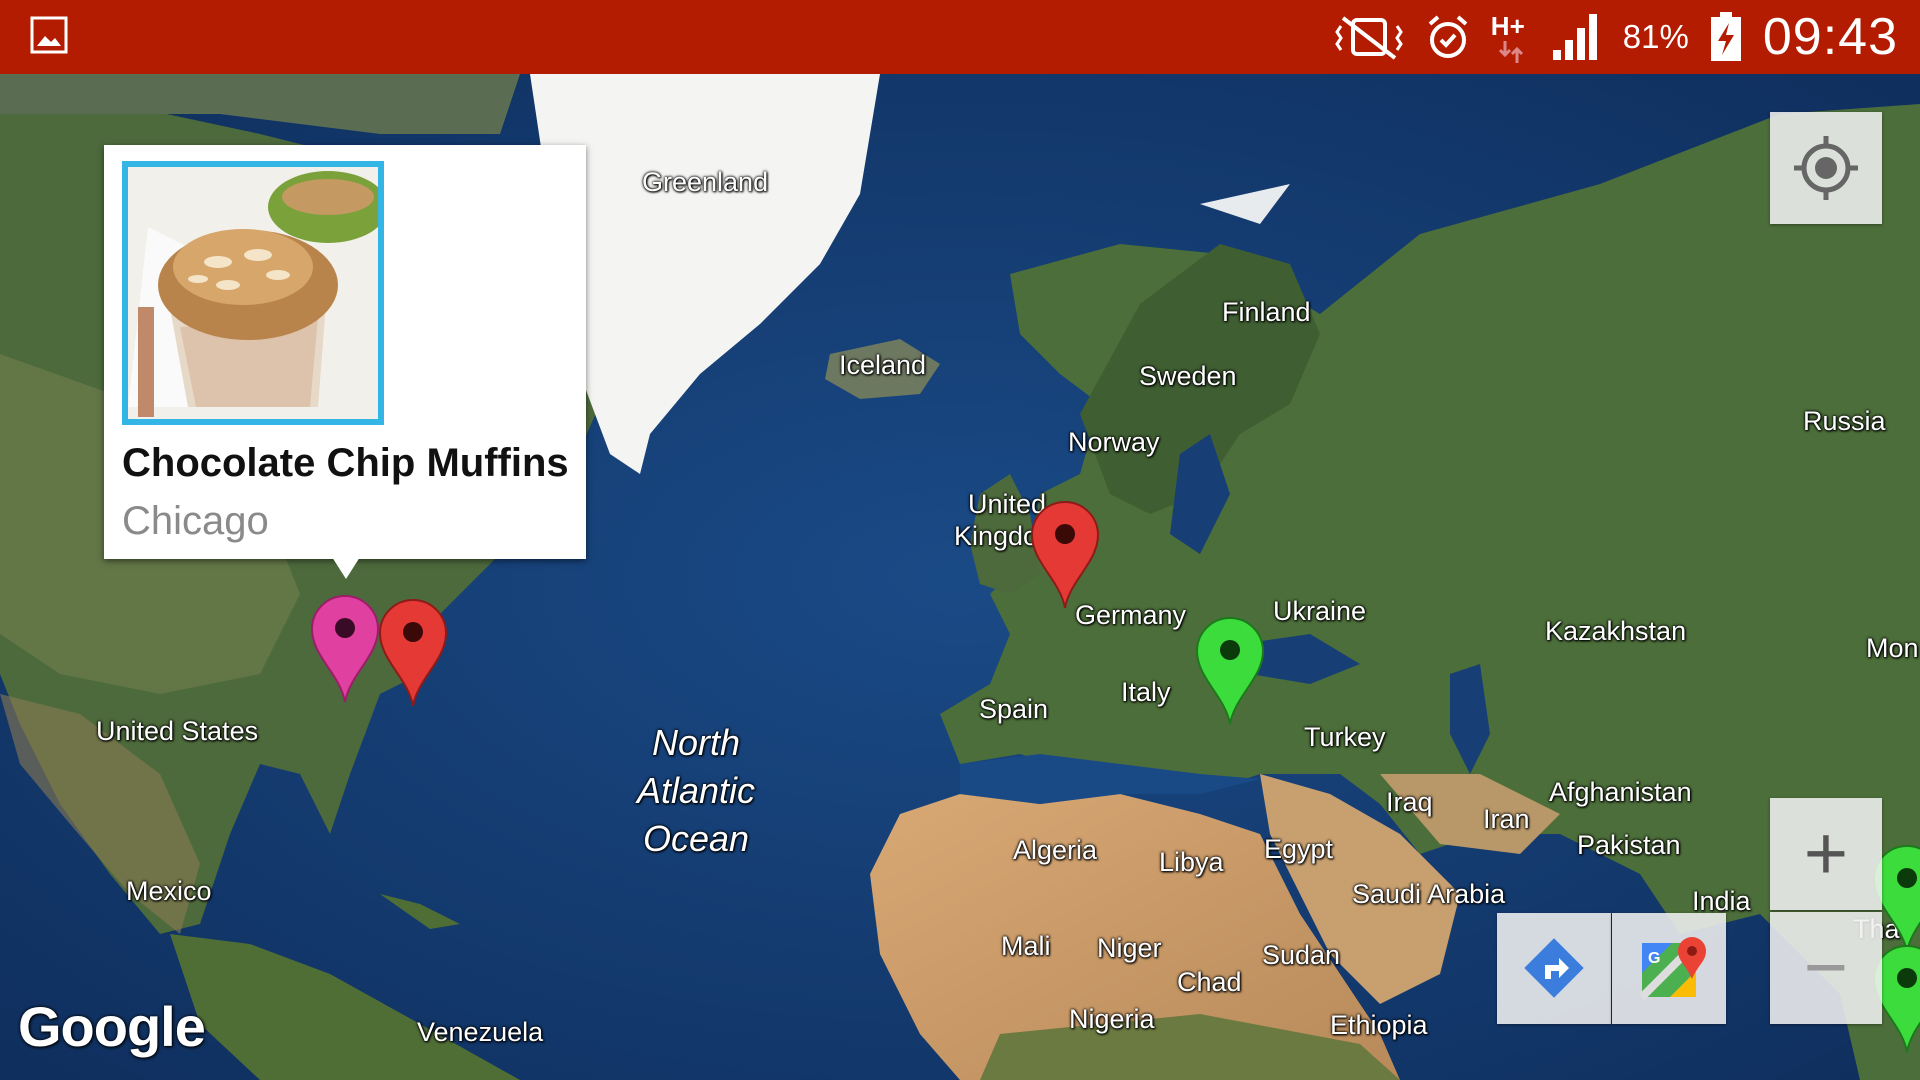  Describe the element at coordinates (1655, 36) in the screenshot. I see `battery-percent: 81%` at that location.